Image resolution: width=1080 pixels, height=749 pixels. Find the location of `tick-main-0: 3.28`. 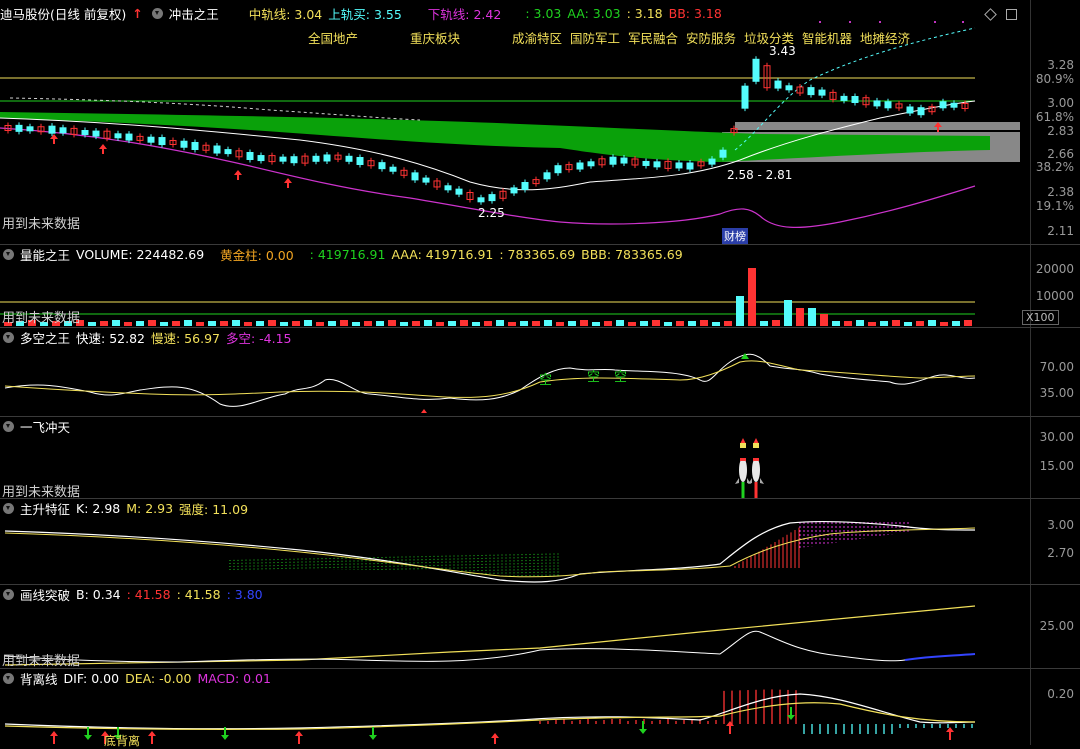

tick-main-0: 3.28 is located at coordinates (1060, 65).